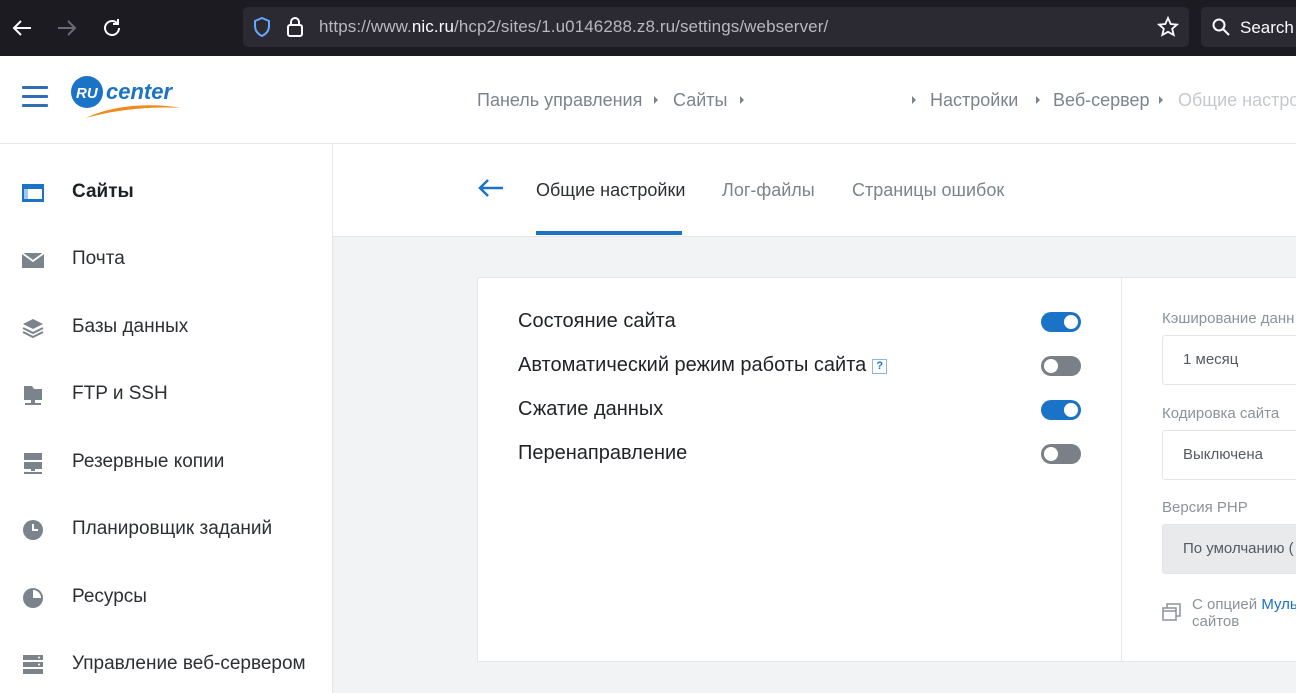  I want to click on logo-center-text: center, so click(139, 91).